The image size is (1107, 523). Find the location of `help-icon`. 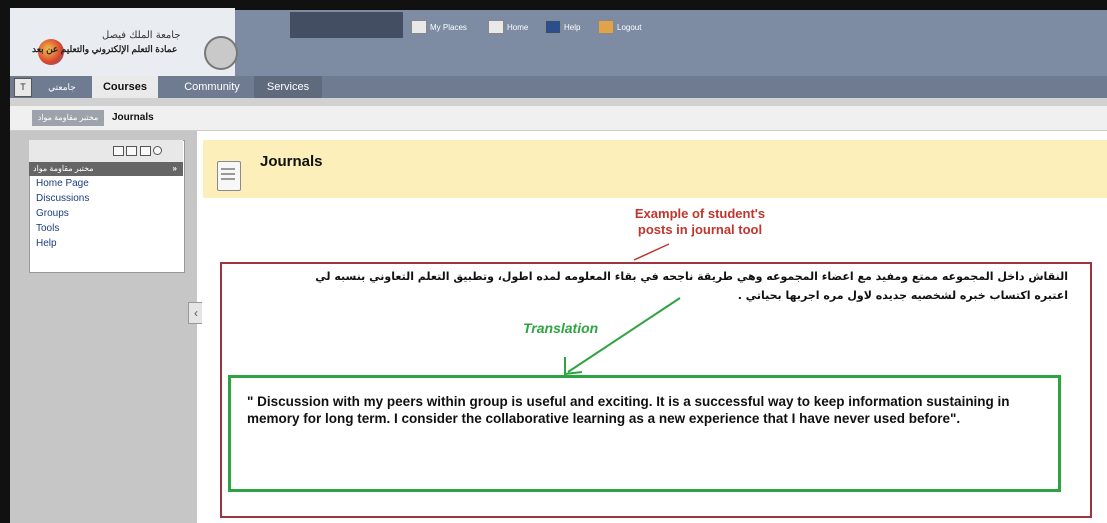

help-icon is located at coordinates (553, 27).